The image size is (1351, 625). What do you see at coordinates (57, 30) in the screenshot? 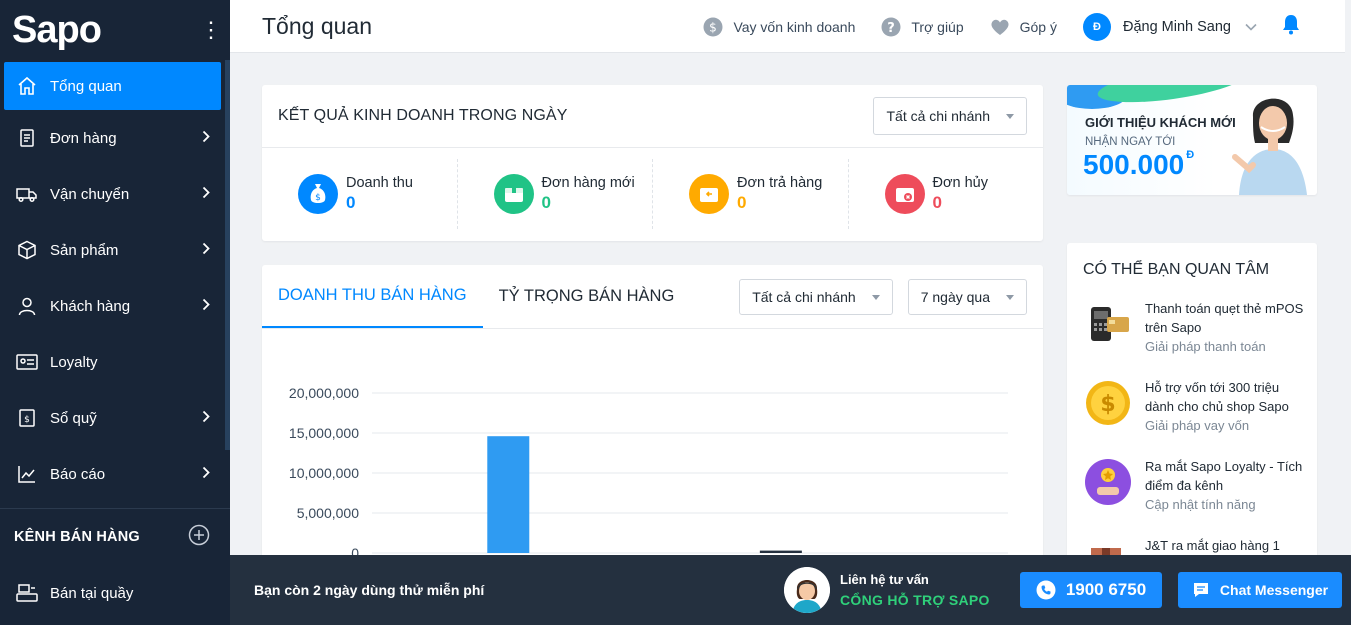
I see `sapo-logo: Sapo` at bounding box center [57, 30].